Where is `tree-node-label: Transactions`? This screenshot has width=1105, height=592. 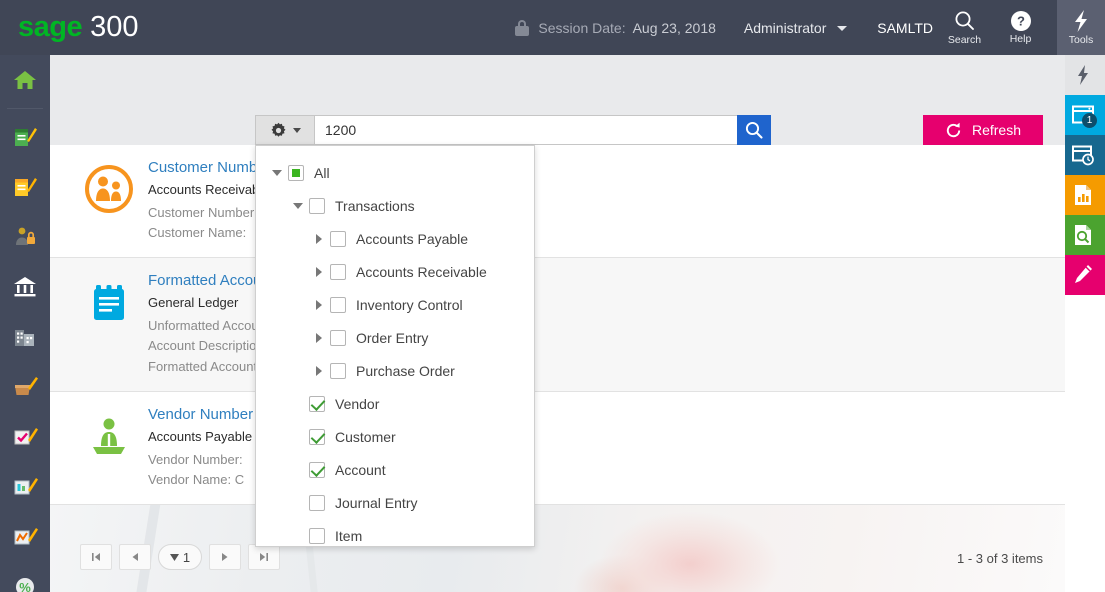 tree-node-label: Transactions is located at coordinates (375, 205).